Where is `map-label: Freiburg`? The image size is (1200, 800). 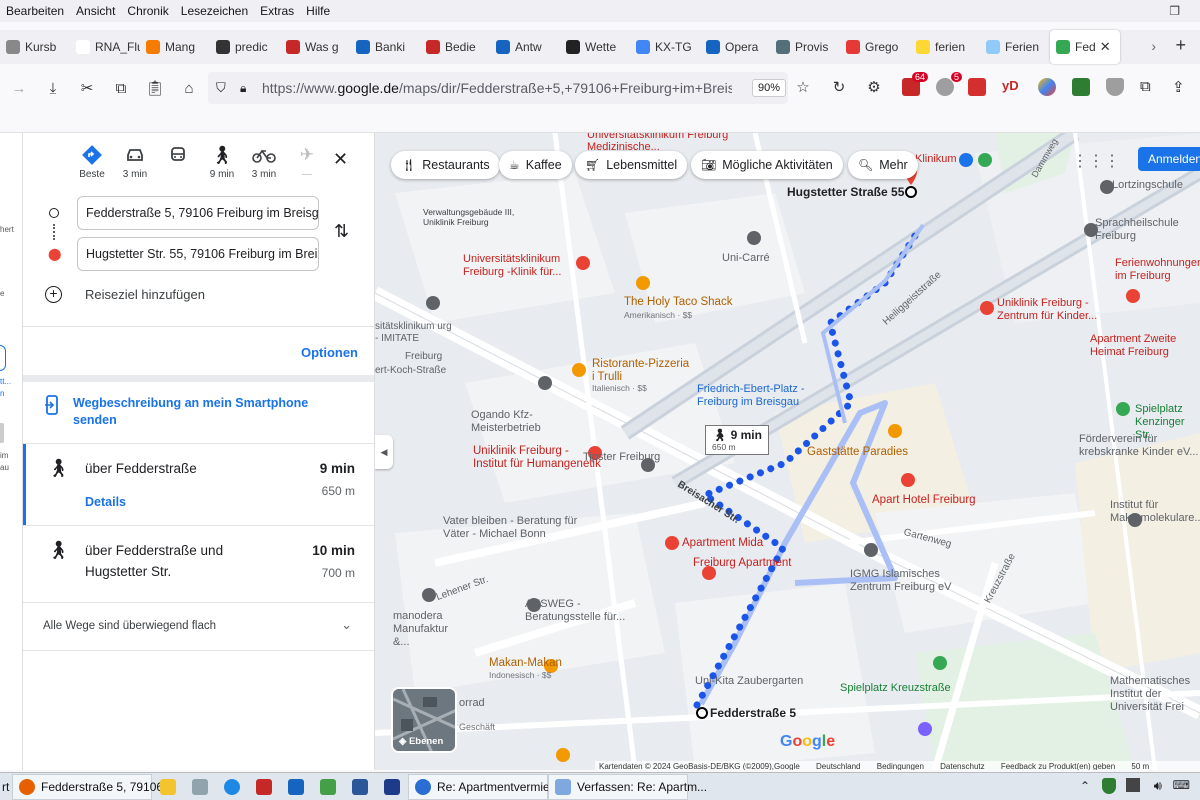
map-label: Freiburg is located at coordinates (423, 356).